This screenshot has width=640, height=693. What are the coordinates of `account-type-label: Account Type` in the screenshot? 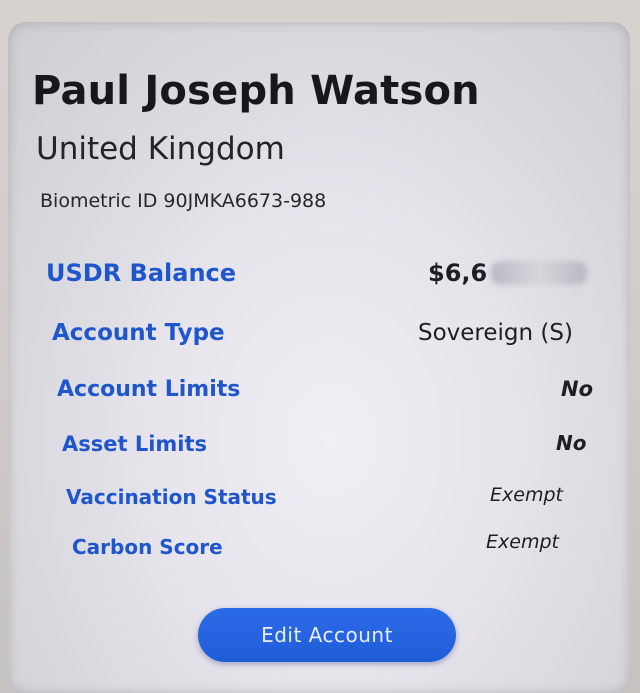 It's located at (138, 333).